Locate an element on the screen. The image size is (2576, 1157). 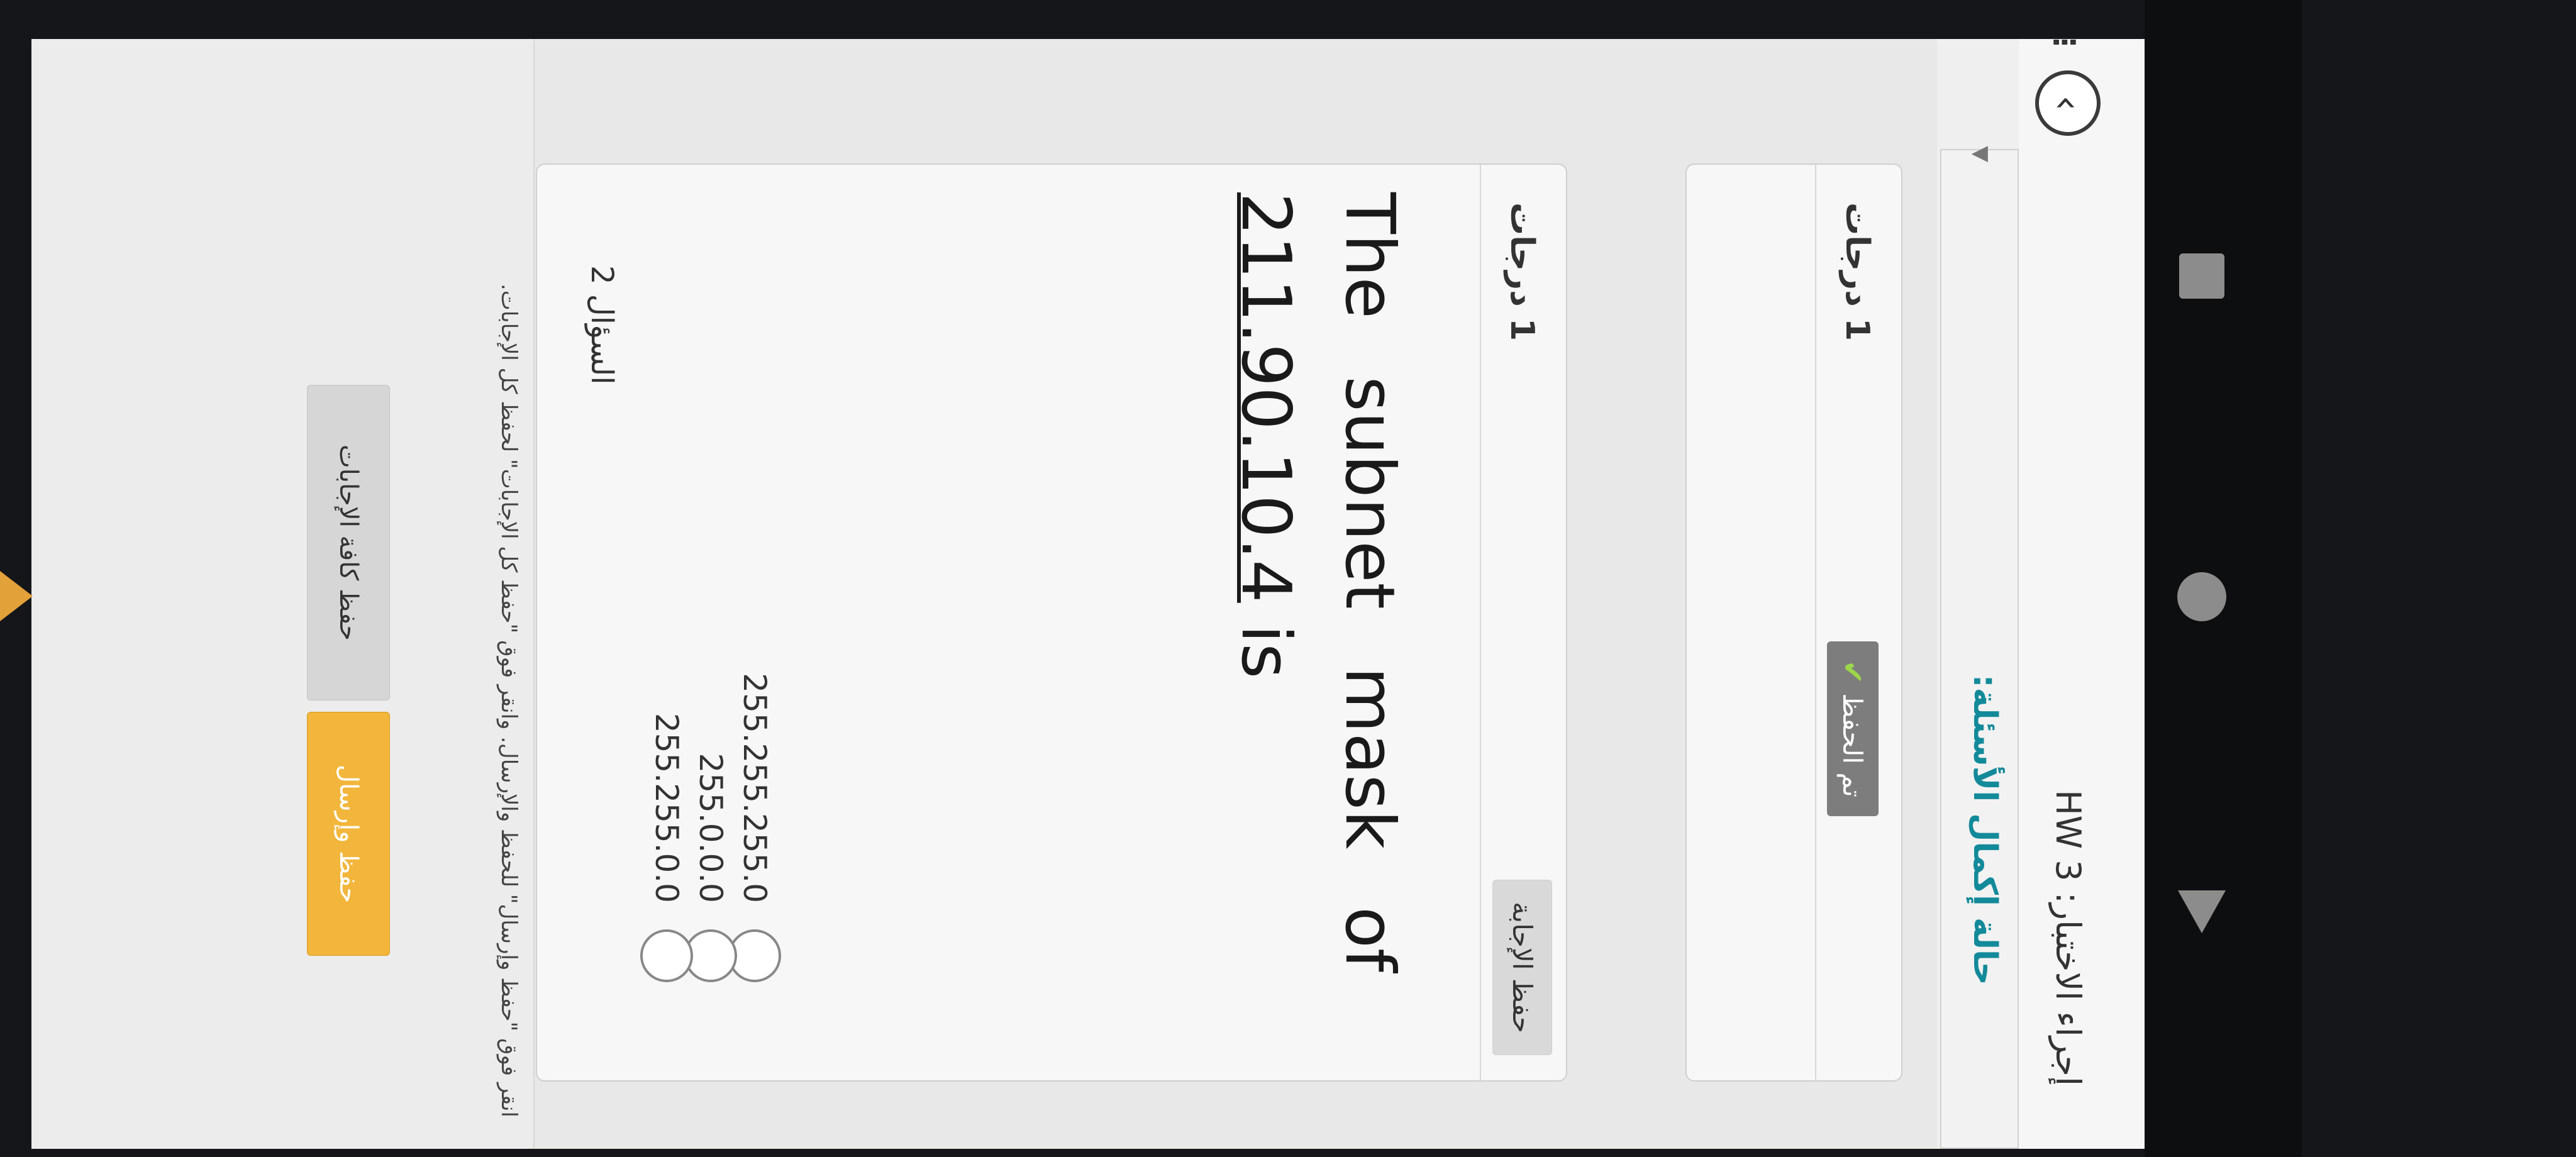
question-word: of is located at coordinates (1369, 939).